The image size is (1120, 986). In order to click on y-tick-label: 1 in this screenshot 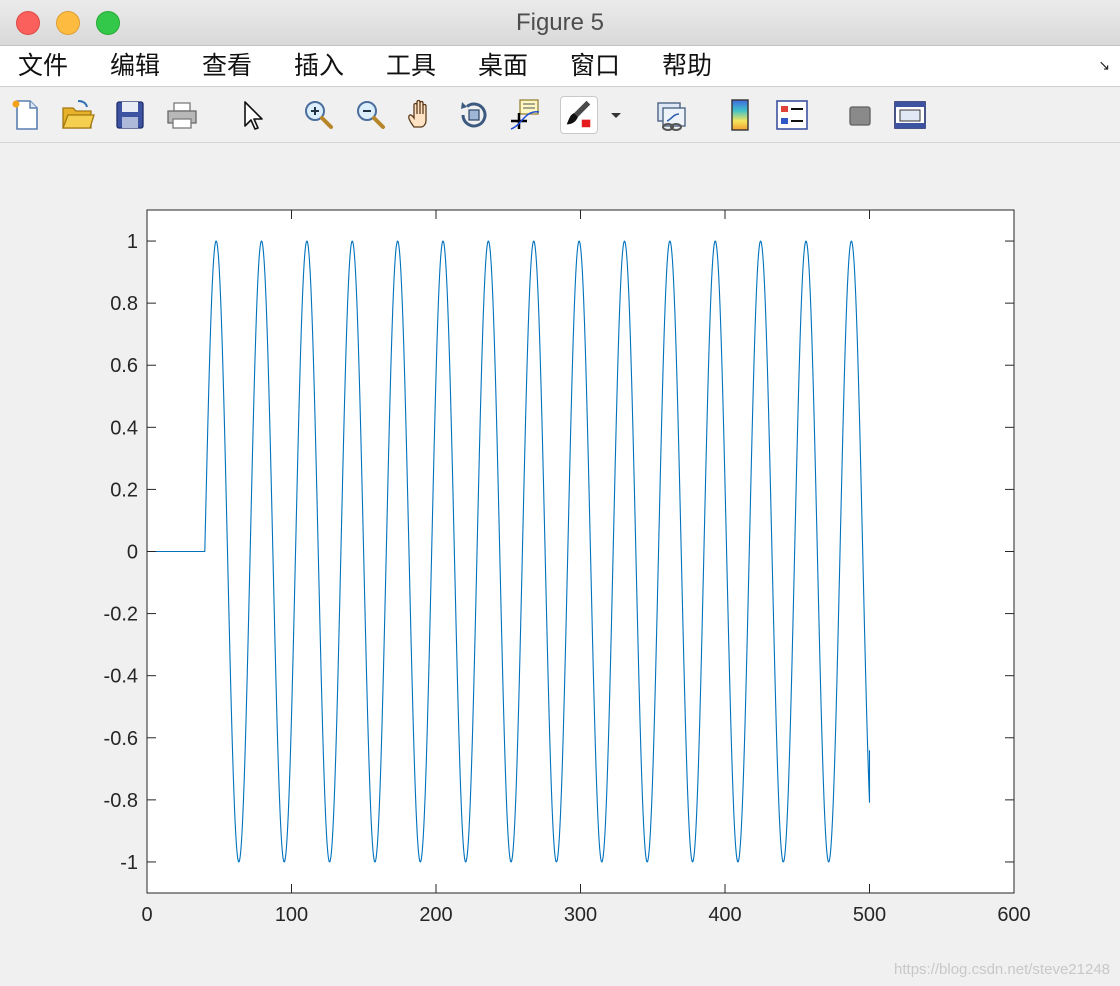, I will do `click(132, 242)`.